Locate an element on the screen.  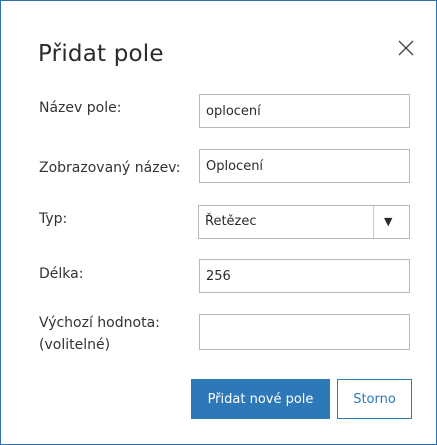
add-field-button: Přidat nové pole is located at coordinates (260, 399).